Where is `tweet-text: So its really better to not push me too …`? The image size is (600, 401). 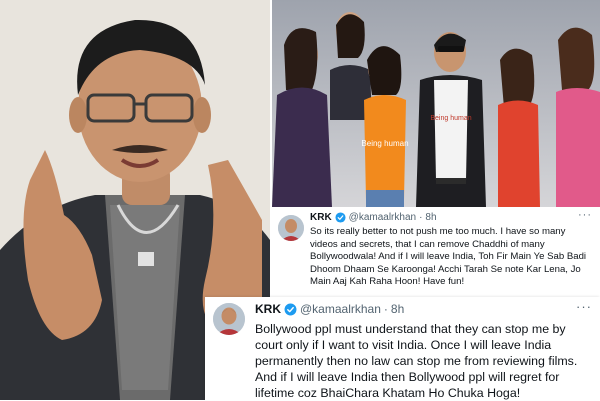
tweet-text: So its really better to not push me too … is located at coordinates (448, 256).